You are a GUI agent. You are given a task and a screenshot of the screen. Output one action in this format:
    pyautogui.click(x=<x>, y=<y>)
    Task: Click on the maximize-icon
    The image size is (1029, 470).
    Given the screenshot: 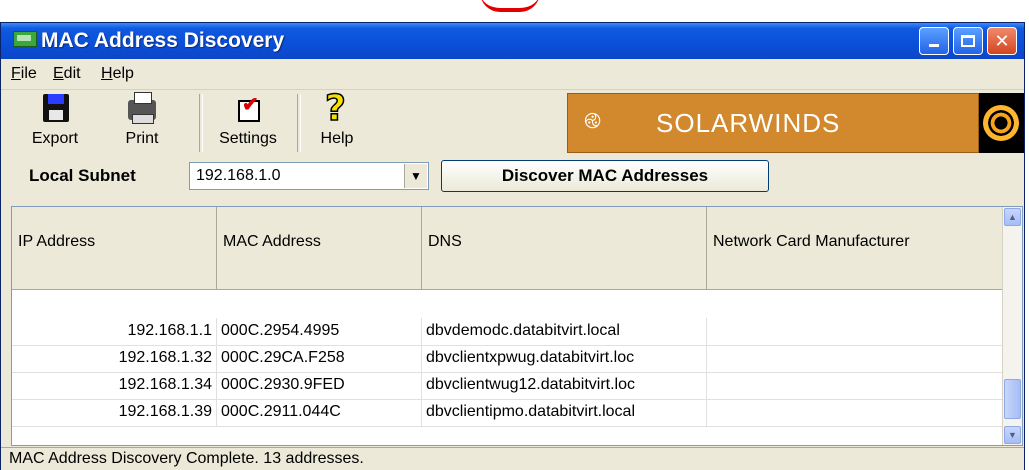 What is the action you would take?
    pyautogui.click(x=968, y=41)
    